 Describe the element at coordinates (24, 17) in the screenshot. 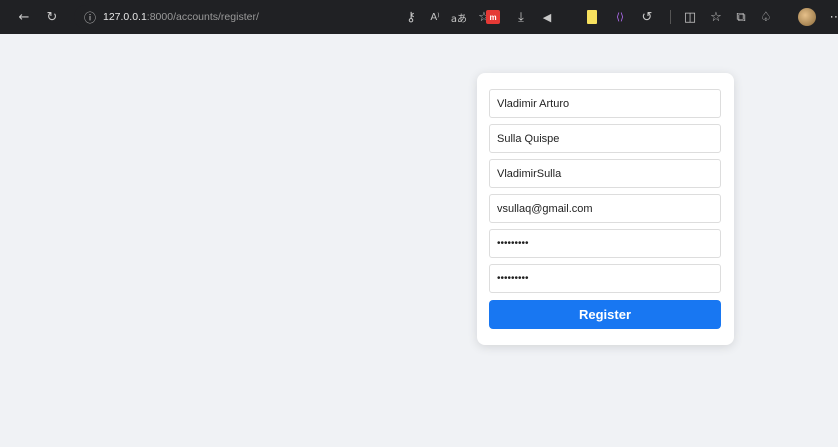

I see `back-arrow-icon: ←` at that location.